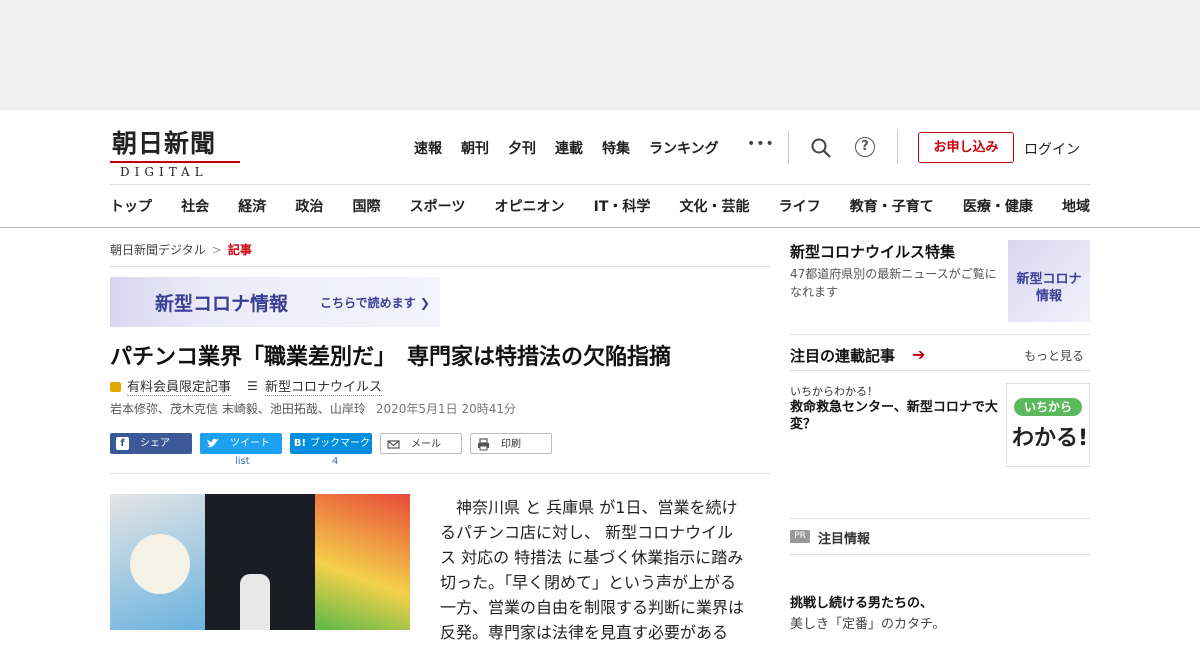 The image size is (1200, 645). I want to click on topic-link: 新型コロナウイルス, so click(324, 386).